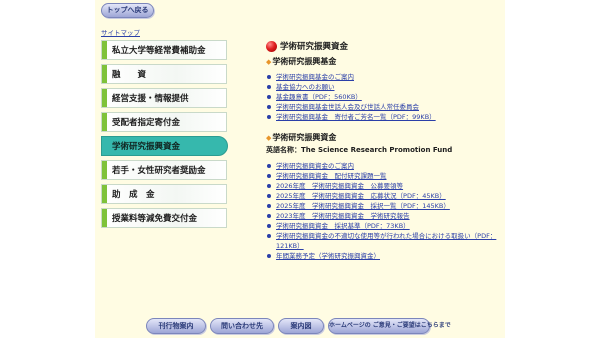 Image resolution: width=600 pixels, height=338 pixels. I want to click on contact-button: 問い合わせ先, so click(242, 326).